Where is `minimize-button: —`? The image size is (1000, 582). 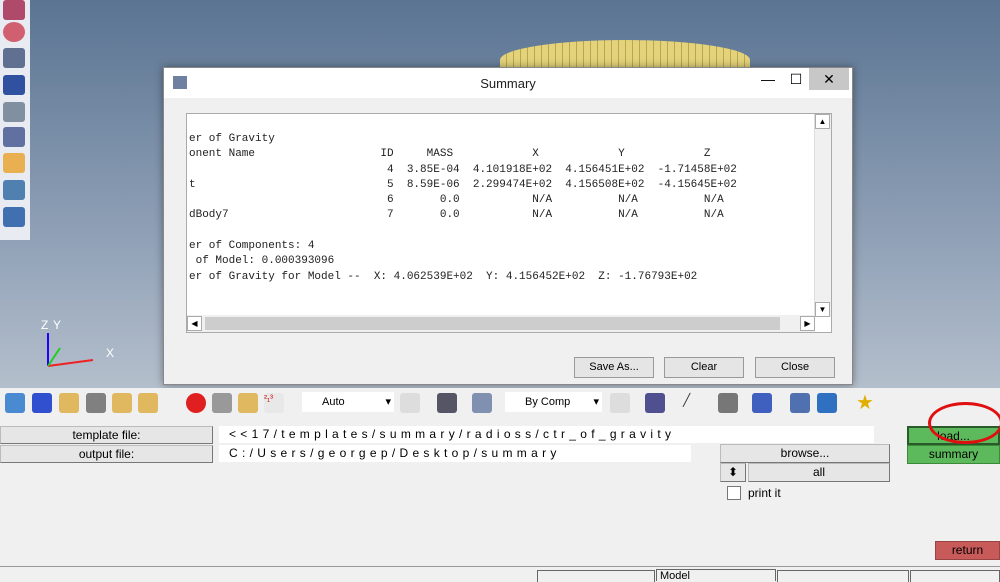
minimize-button: — is located at coordinates (768, 79).